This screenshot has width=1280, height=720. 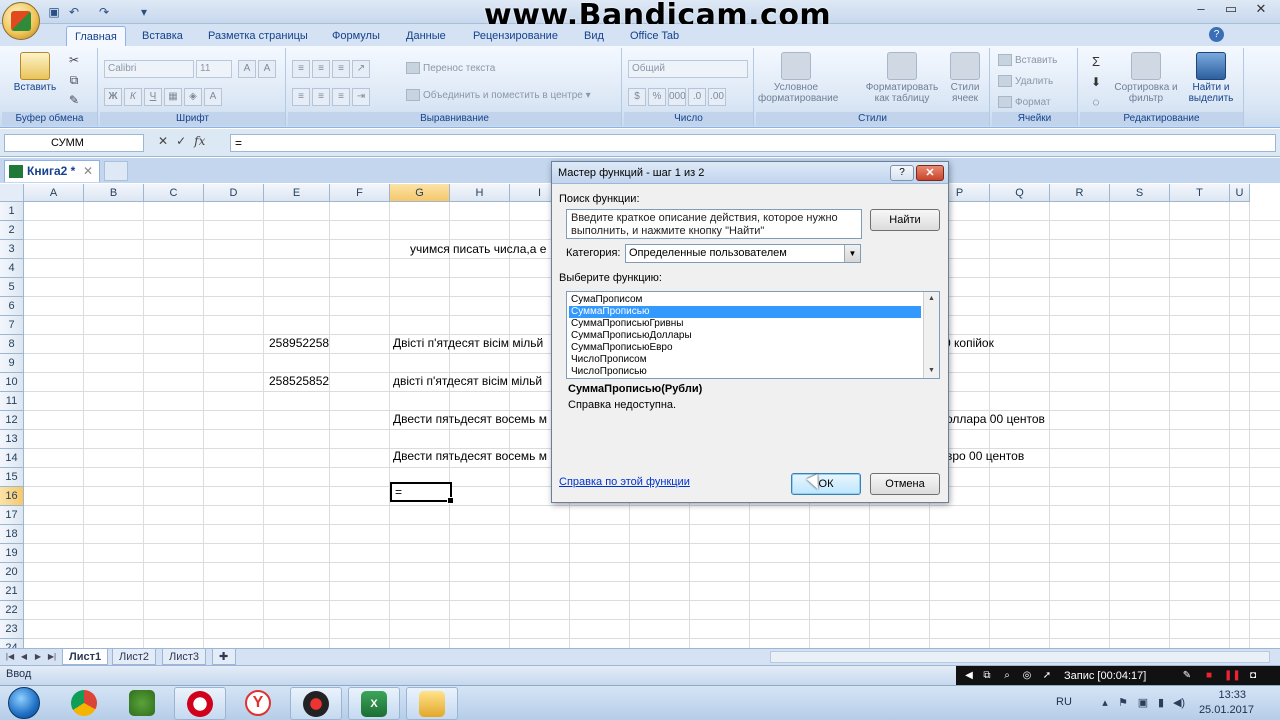 What do you see at coordinates (432, 703) in the screenshot?
I see `taskbar-explorer` at bounding box center [432, 703].